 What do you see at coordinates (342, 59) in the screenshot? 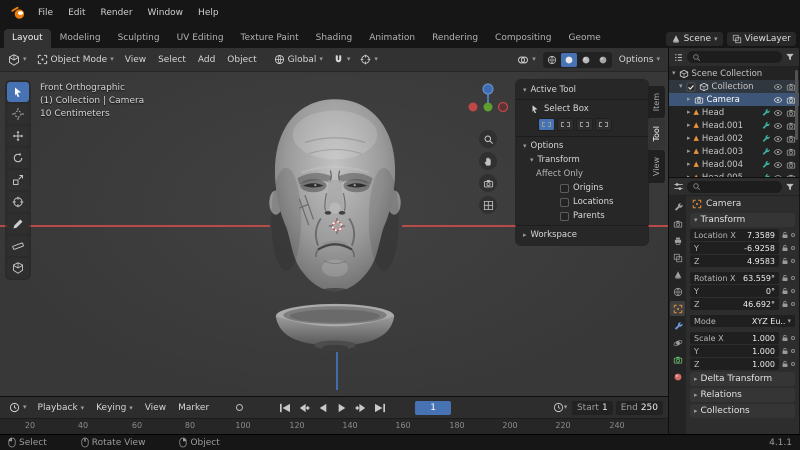
I see `snap-toggle: ▾` at bounding box center [342, 59].